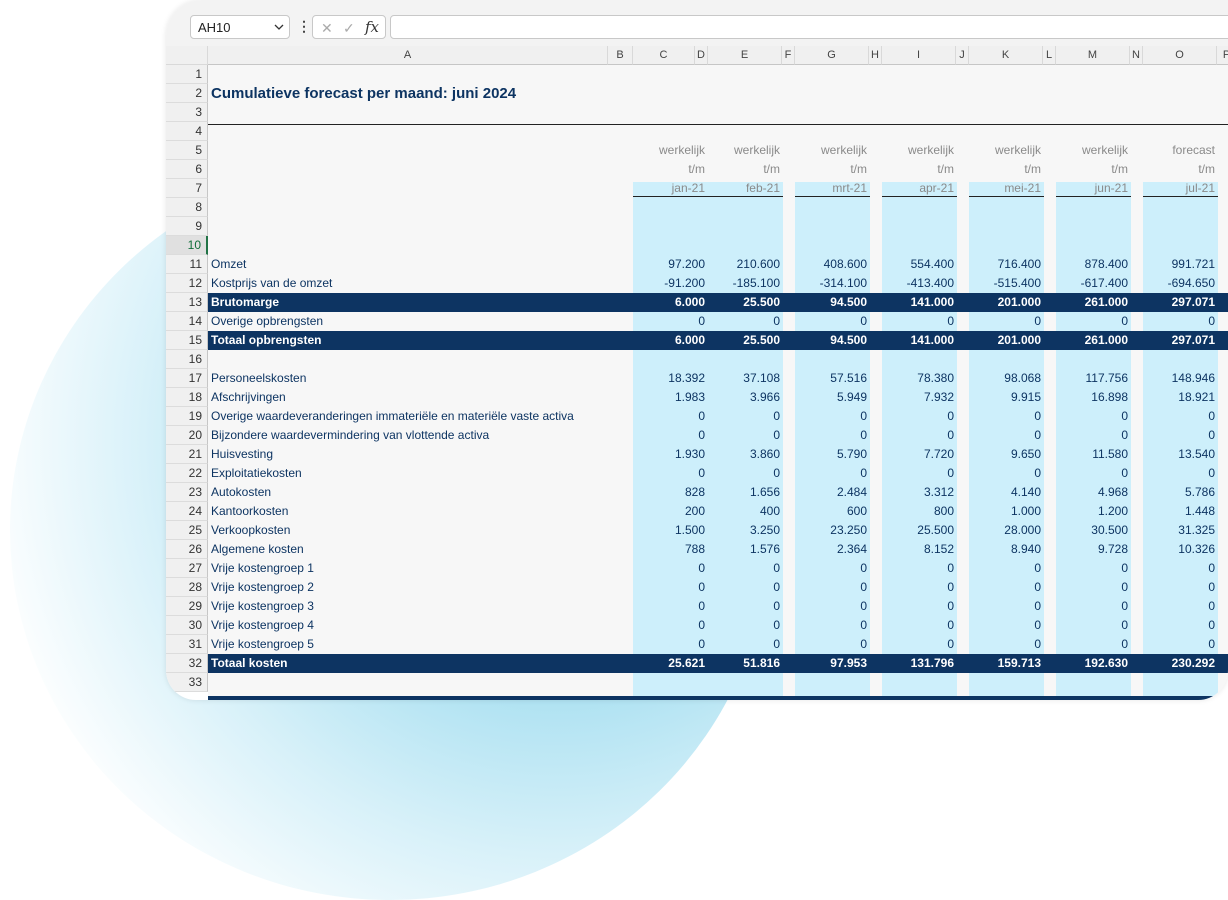 Image resolution: width=1228 pixels, height=900 pixels. I want to click on row-header-7: 7, so click(187, 188).